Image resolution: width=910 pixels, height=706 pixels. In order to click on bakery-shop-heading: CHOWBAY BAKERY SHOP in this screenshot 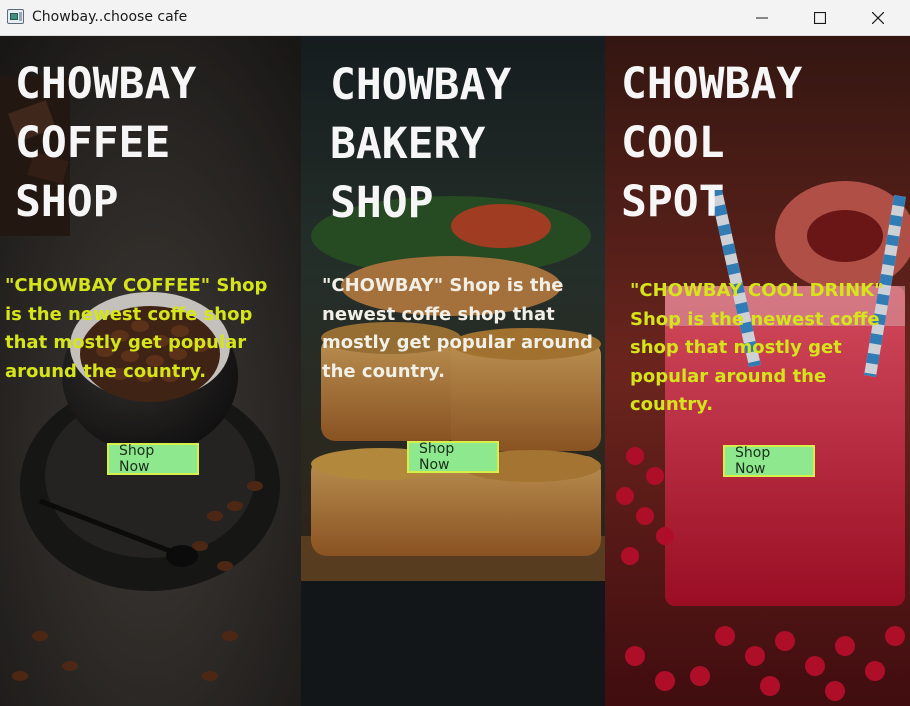, I will do `click(420, 144)`.